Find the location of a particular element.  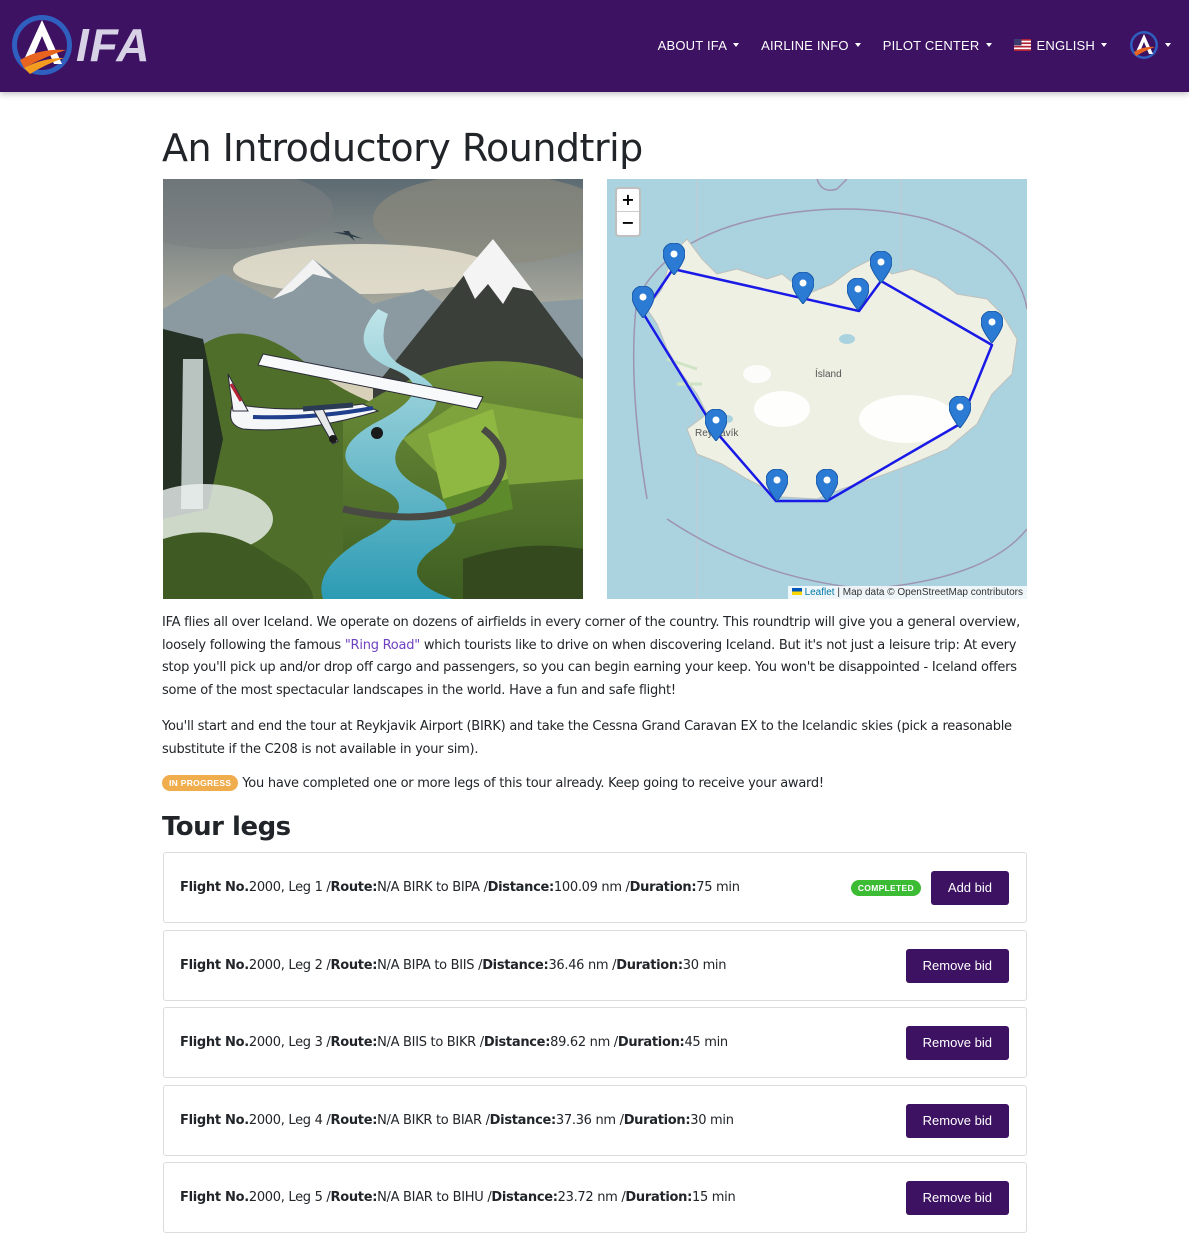

zoom-out-button: − is located at coordinates (628, 223).